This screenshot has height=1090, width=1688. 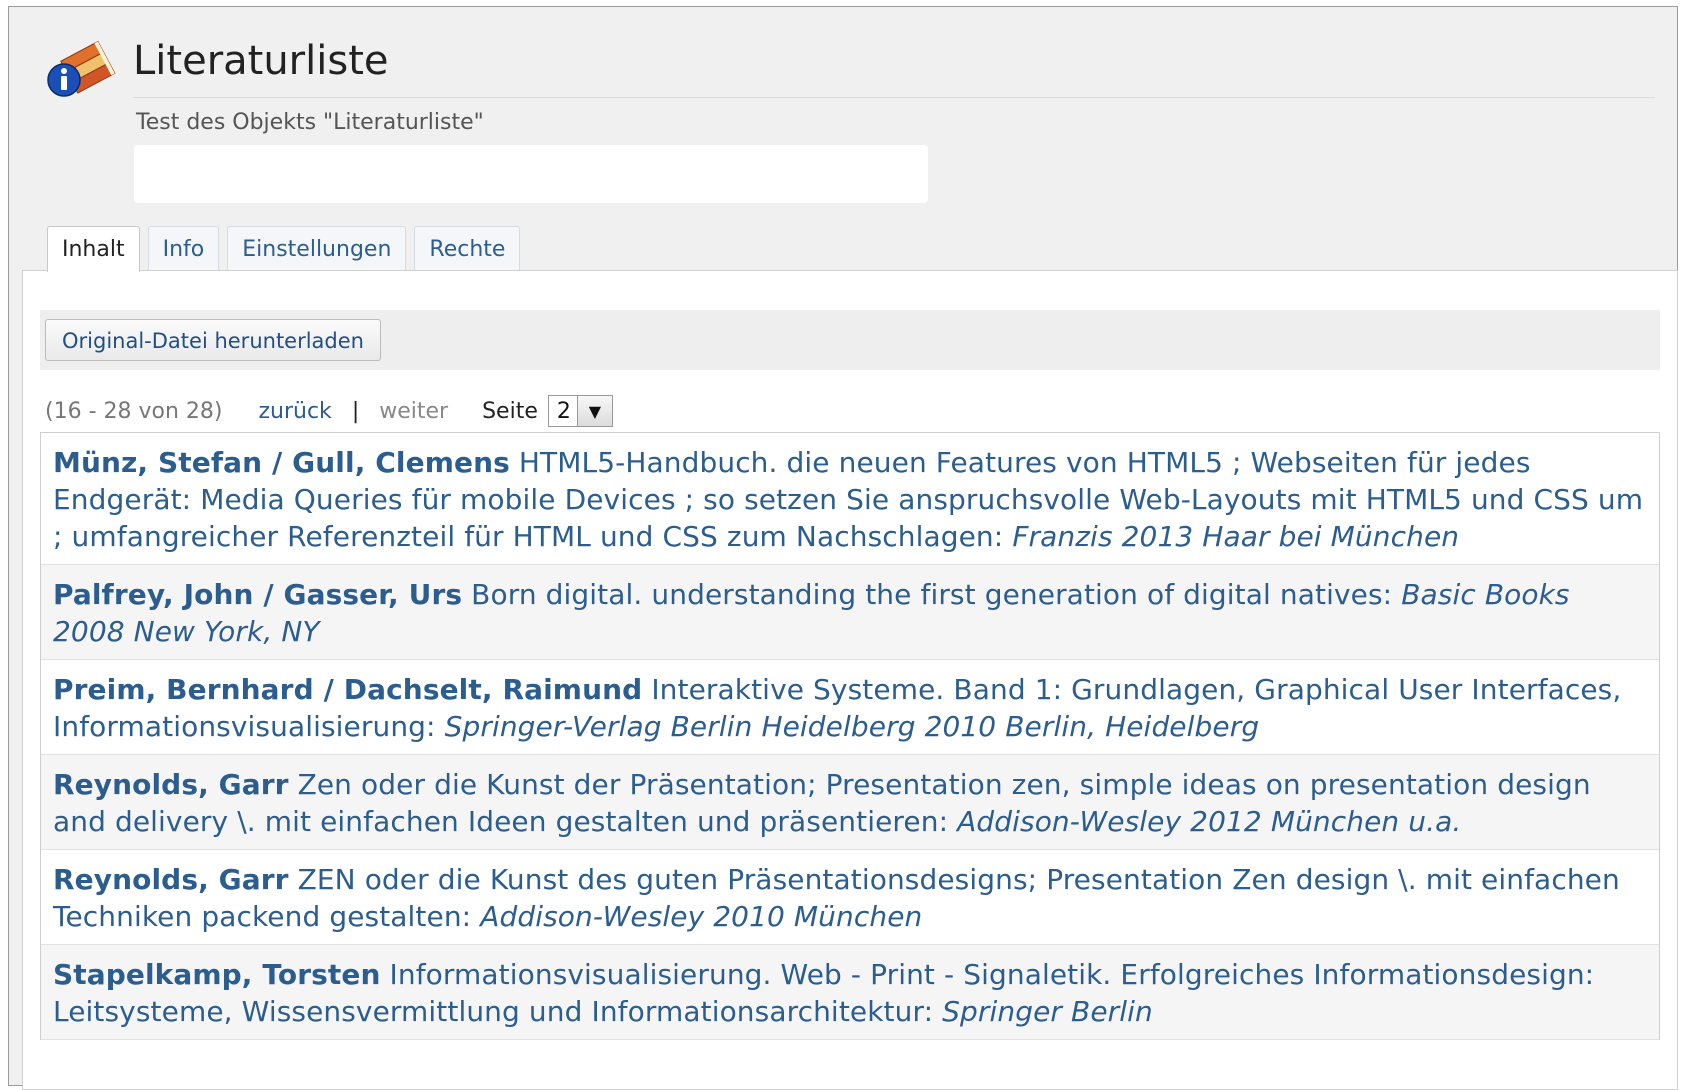 What do you see at coordinates (213, 340) in the screenshot?
I see `download-original-button: Original-Datei herunterladen` at bounding box center [213, 340].